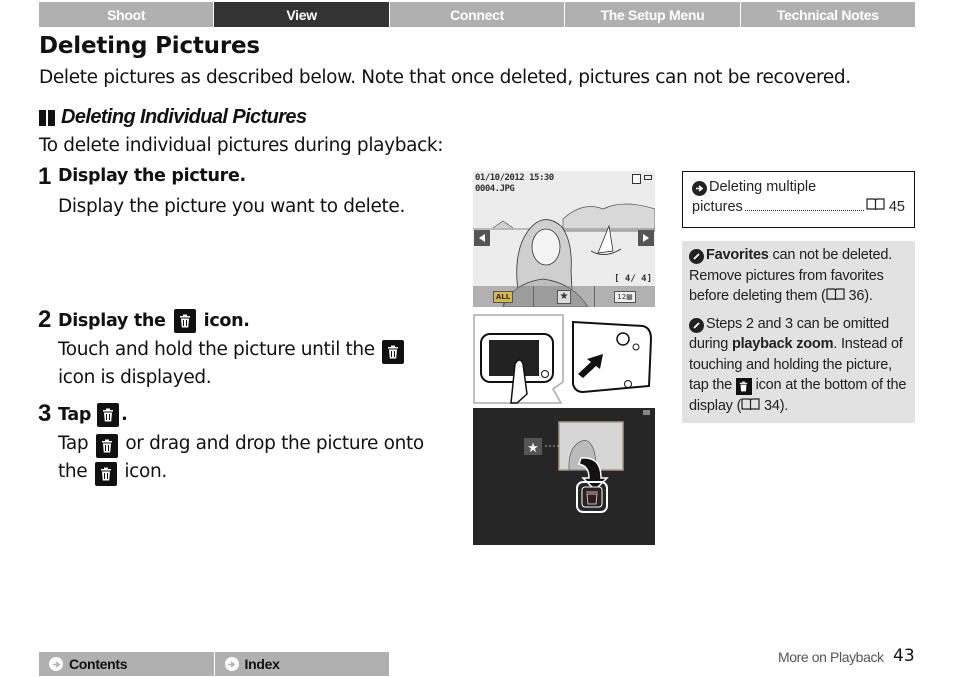 This screenshot has width=954, height=677. Describe the element at coordinates (44, 413) in the screenshot. I see `step-number: 3` at that location.